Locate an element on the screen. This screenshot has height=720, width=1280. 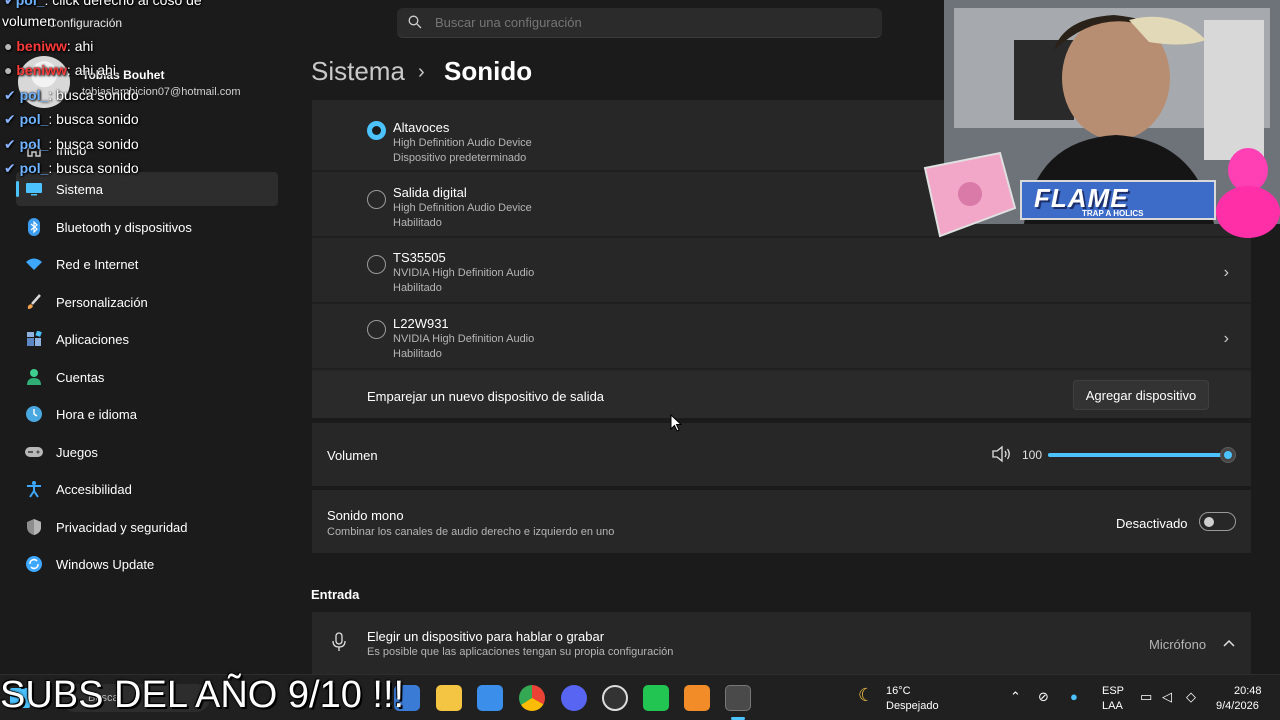
search-input is located at coordinates (645, 22).